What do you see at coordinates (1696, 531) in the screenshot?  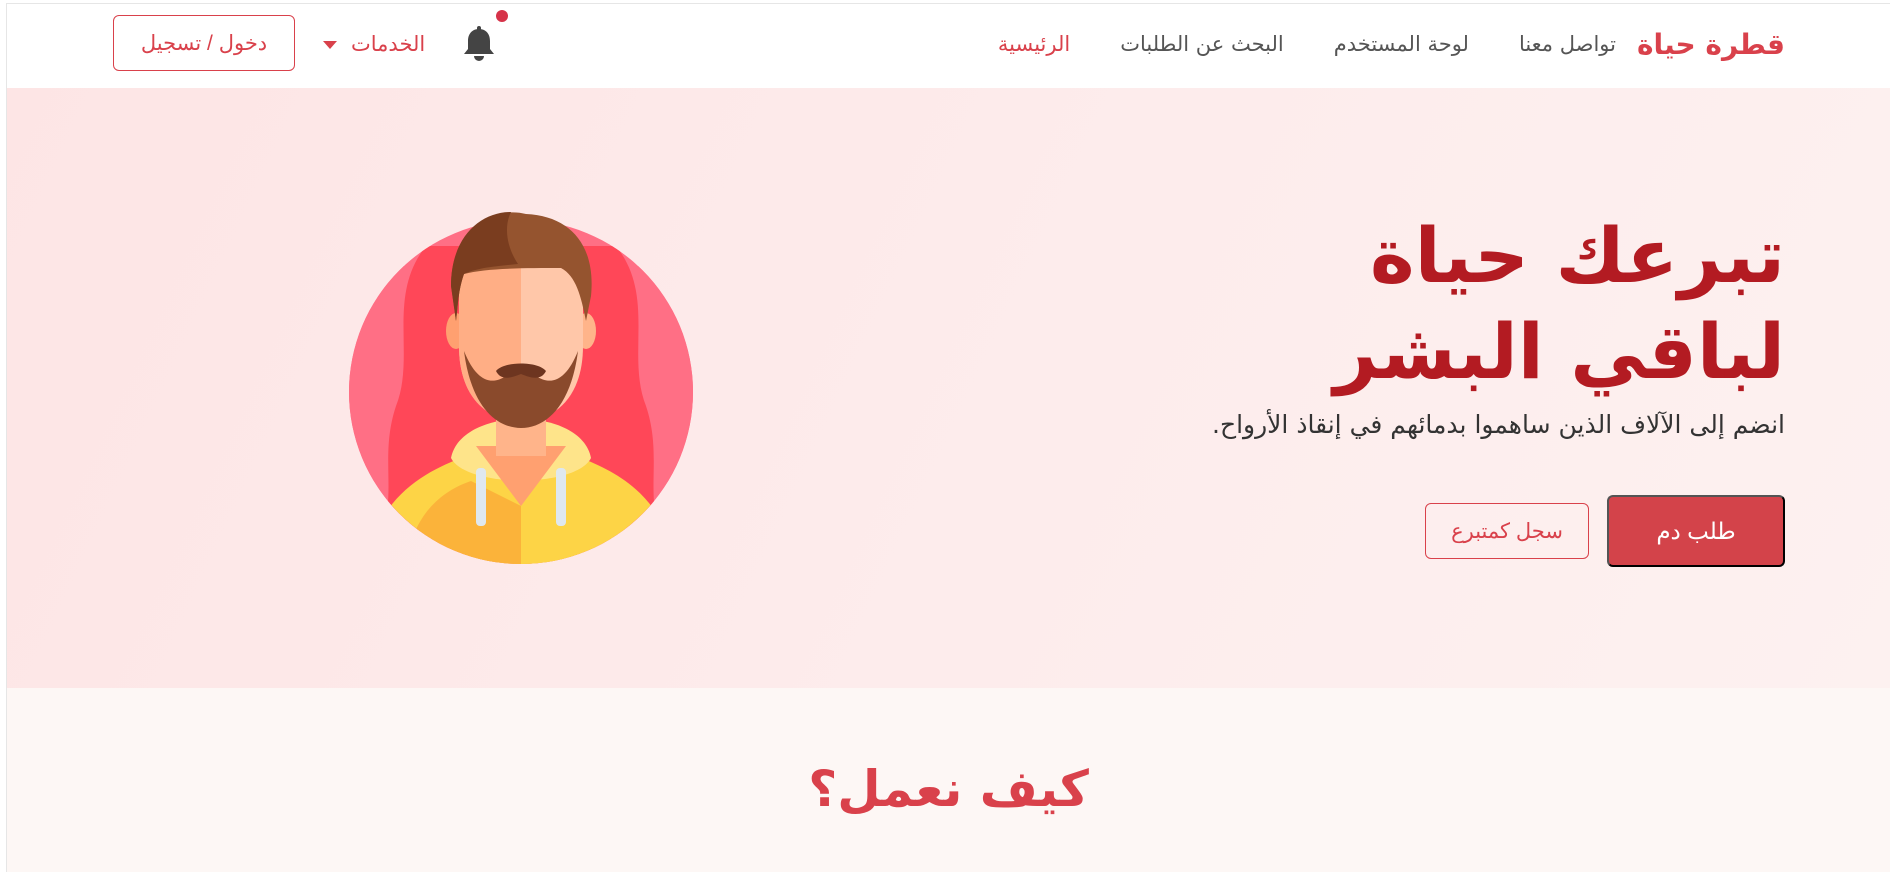 I see `request-blood-button: طلب دم` at bounding box center [1696, 531].